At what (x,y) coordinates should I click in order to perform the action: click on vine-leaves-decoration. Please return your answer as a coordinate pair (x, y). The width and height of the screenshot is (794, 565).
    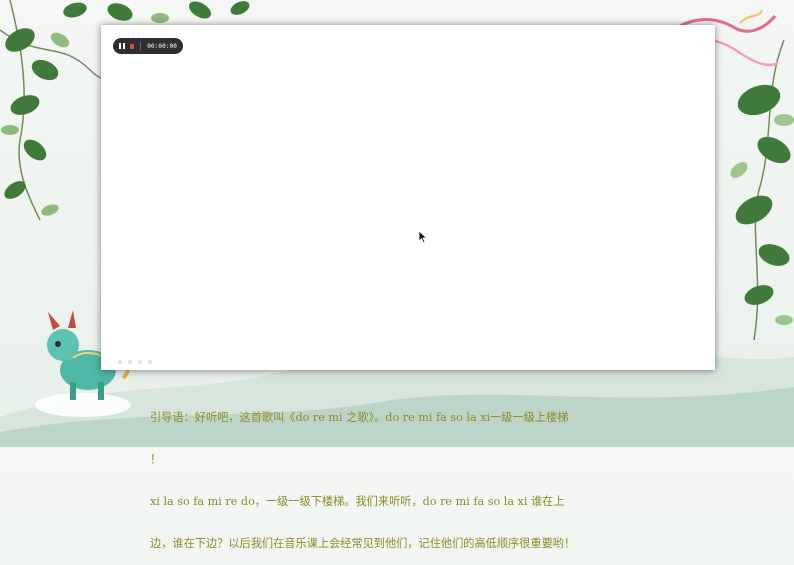
    Looking at the image, I should click on (762, 190).